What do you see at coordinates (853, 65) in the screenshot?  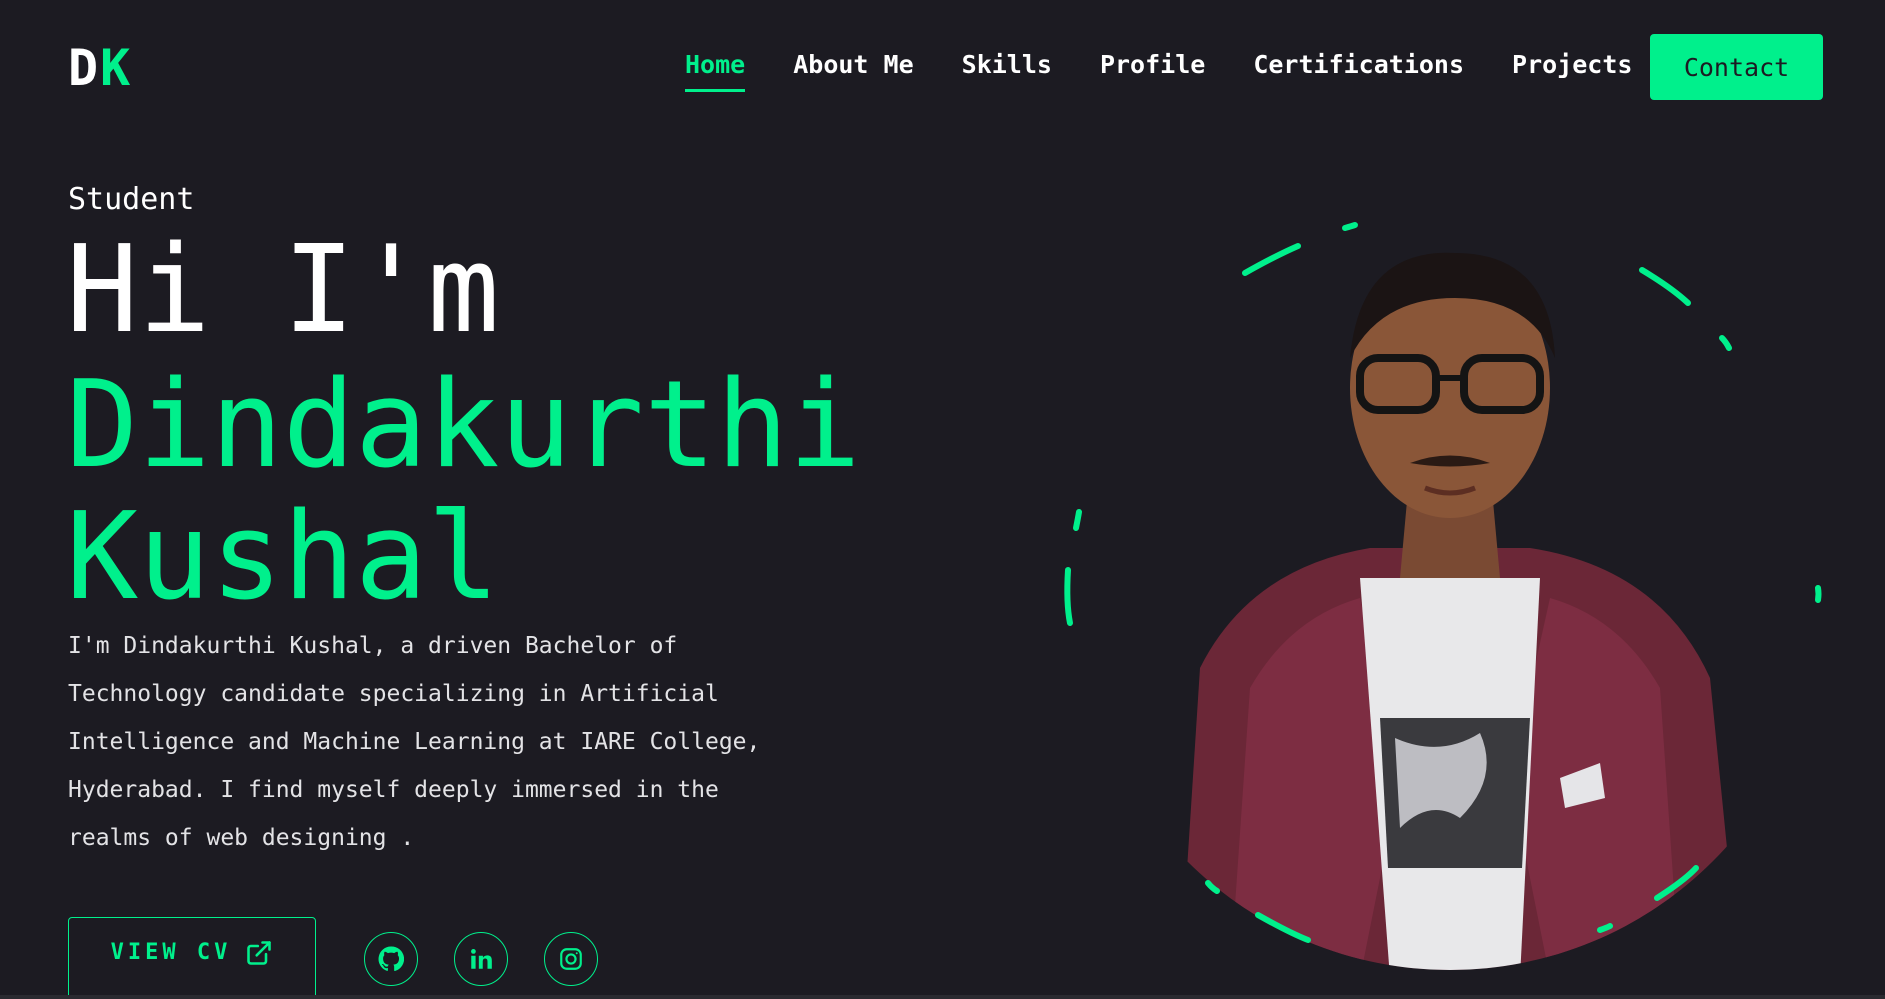 I see `nav-about-me: About Me` at bounding box center [853, 65].